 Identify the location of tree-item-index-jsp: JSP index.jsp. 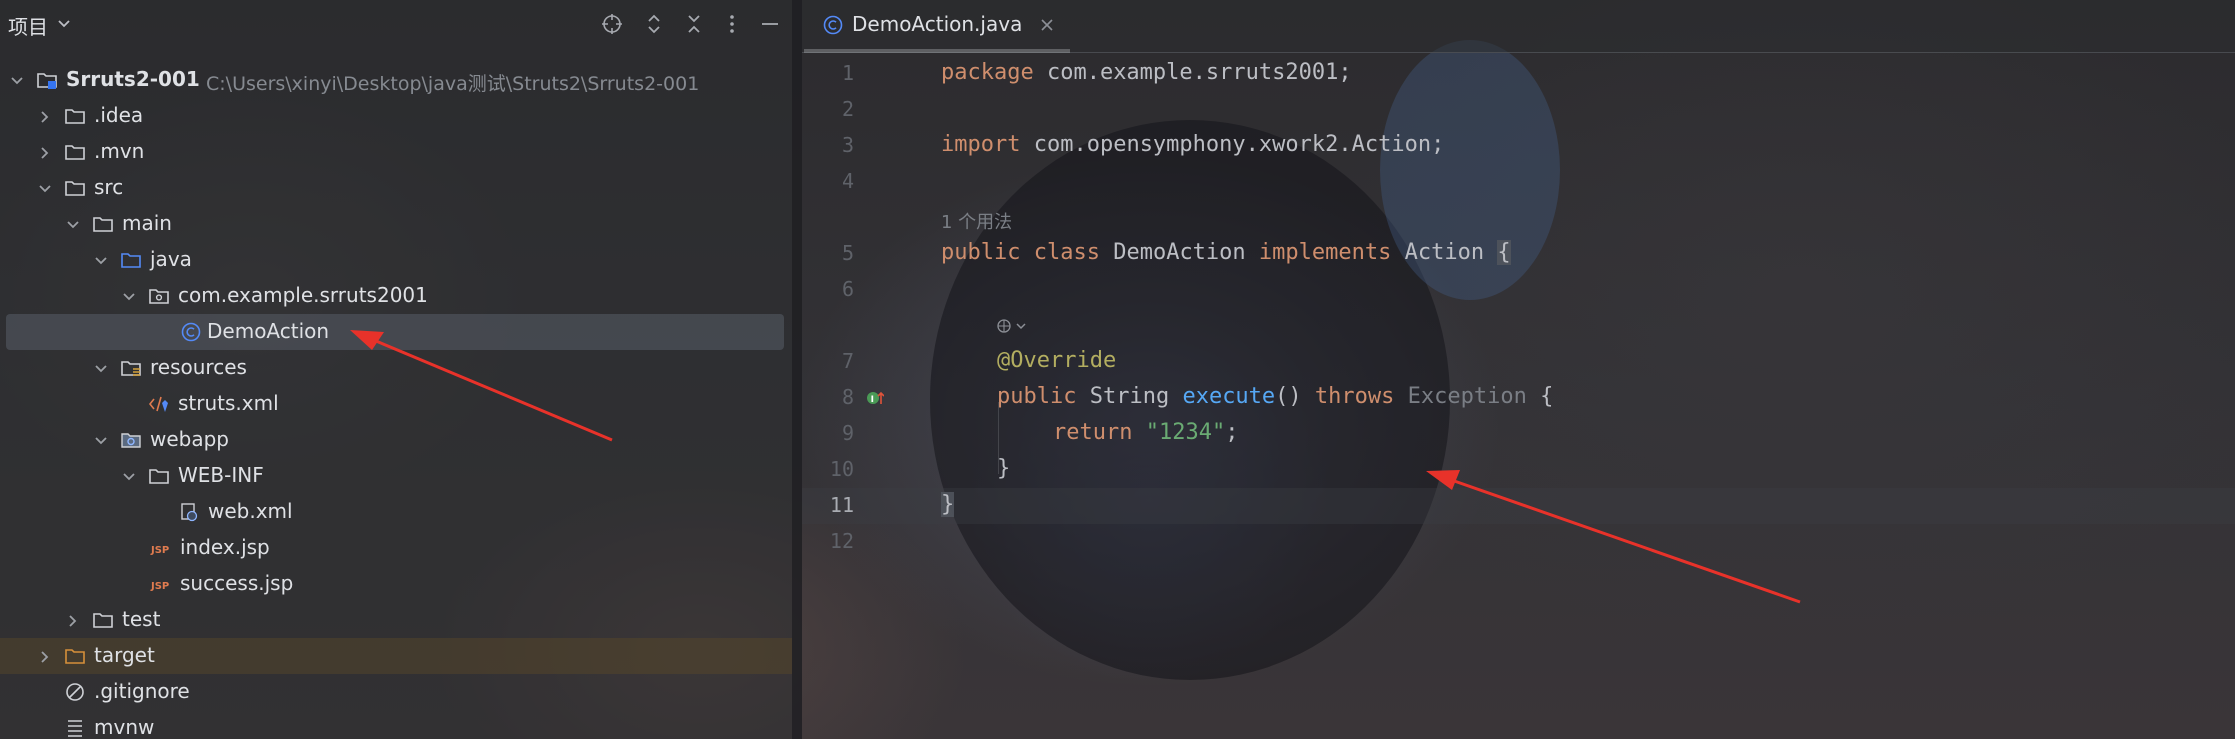
(396, 548).